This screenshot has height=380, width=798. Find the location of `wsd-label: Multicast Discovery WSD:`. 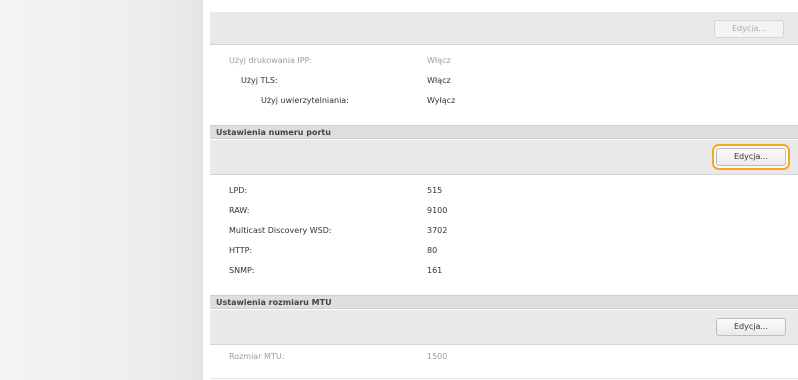

wsd-label: Multicast Discovery WSD: is located at coordinates (280, 230).